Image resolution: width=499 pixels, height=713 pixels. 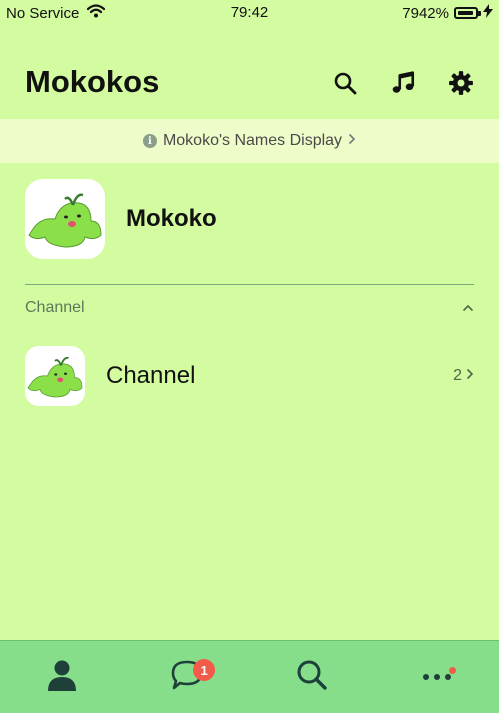 I want to click on names-display-banner: i Mokoko's Names Display, so click(x=249, y=141).